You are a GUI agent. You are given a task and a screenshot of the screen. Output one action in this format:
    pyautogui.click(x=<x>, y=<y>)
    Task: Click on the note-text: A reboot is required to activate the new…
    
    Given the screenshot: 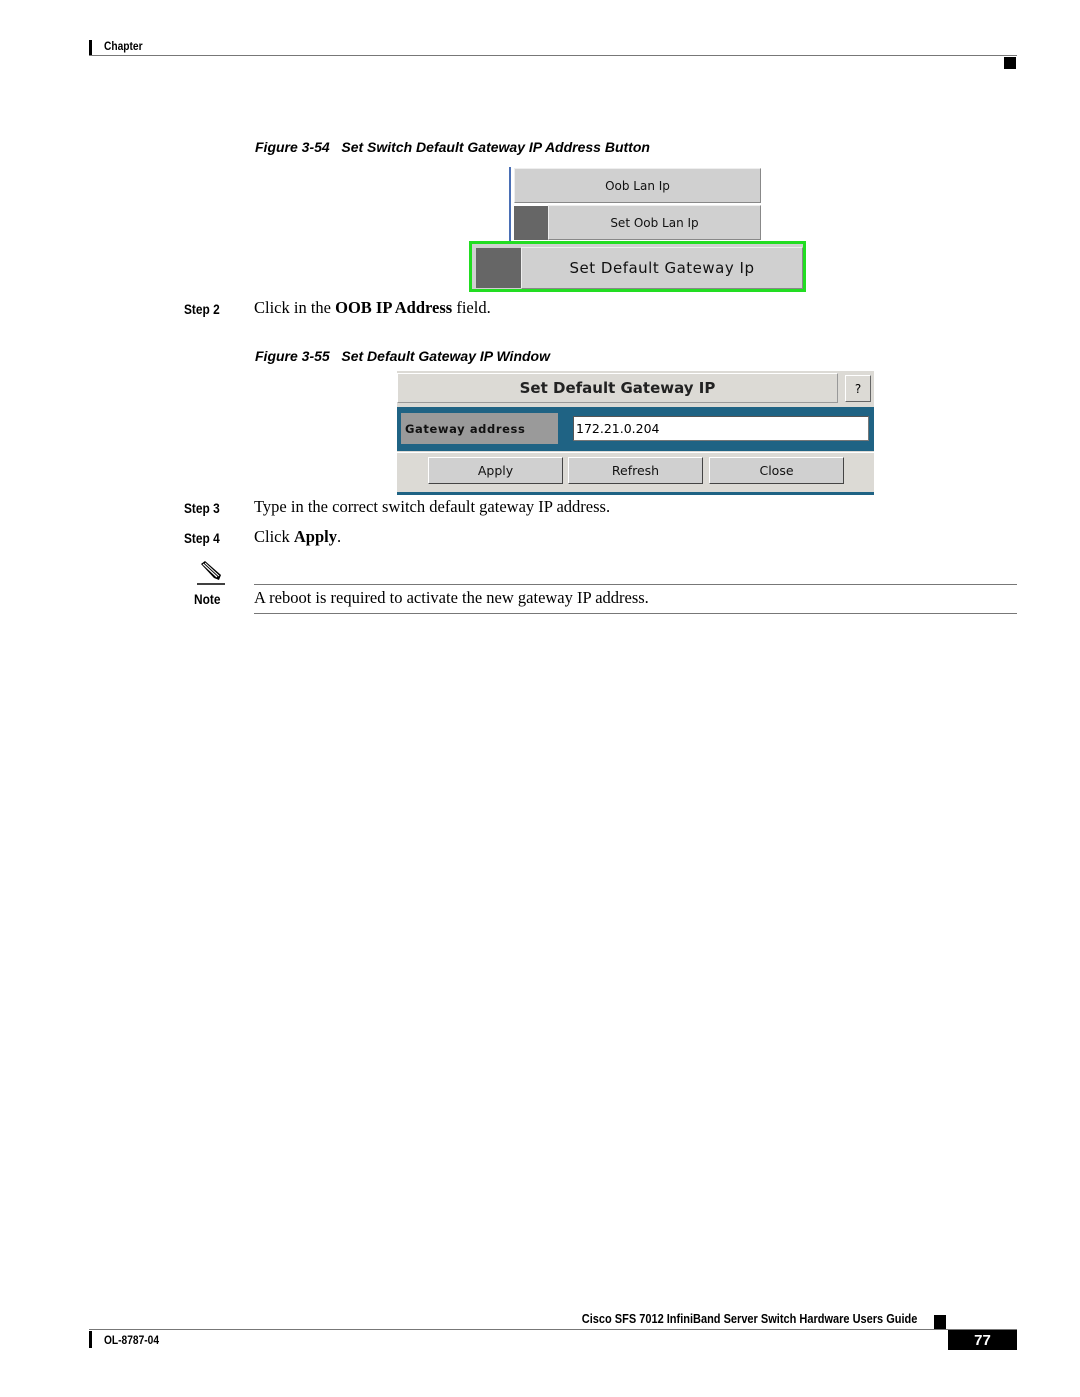 What is the action you would take?
    pyautogui.click(x=451, y=597)
    